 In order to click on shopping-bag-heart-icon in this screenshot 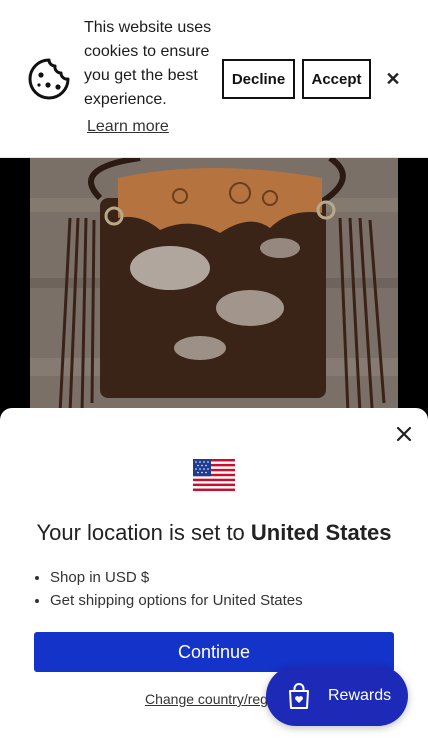, I will do `click(299, 696)`.